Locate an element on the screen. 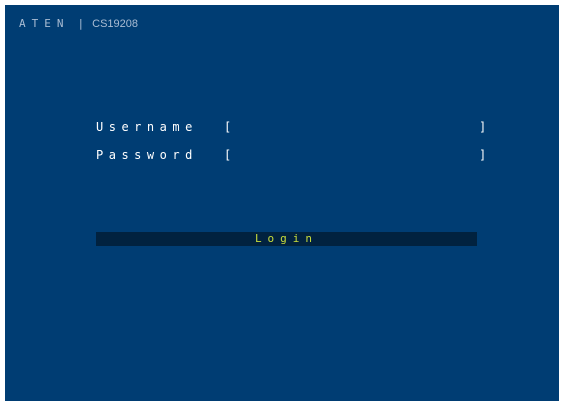  username-row: Username [ ] is located at coordinates (293, 128).